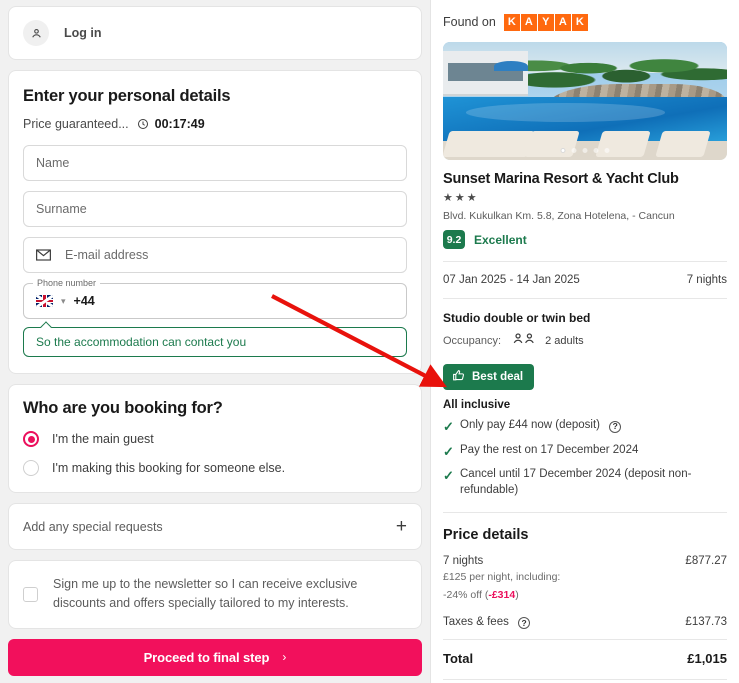 Image resolution: width=739 pixels, height=683 pixels. Describe the element at coordinates (215, 209) in the screenshot. I see `surname-input: Surname` at that location.